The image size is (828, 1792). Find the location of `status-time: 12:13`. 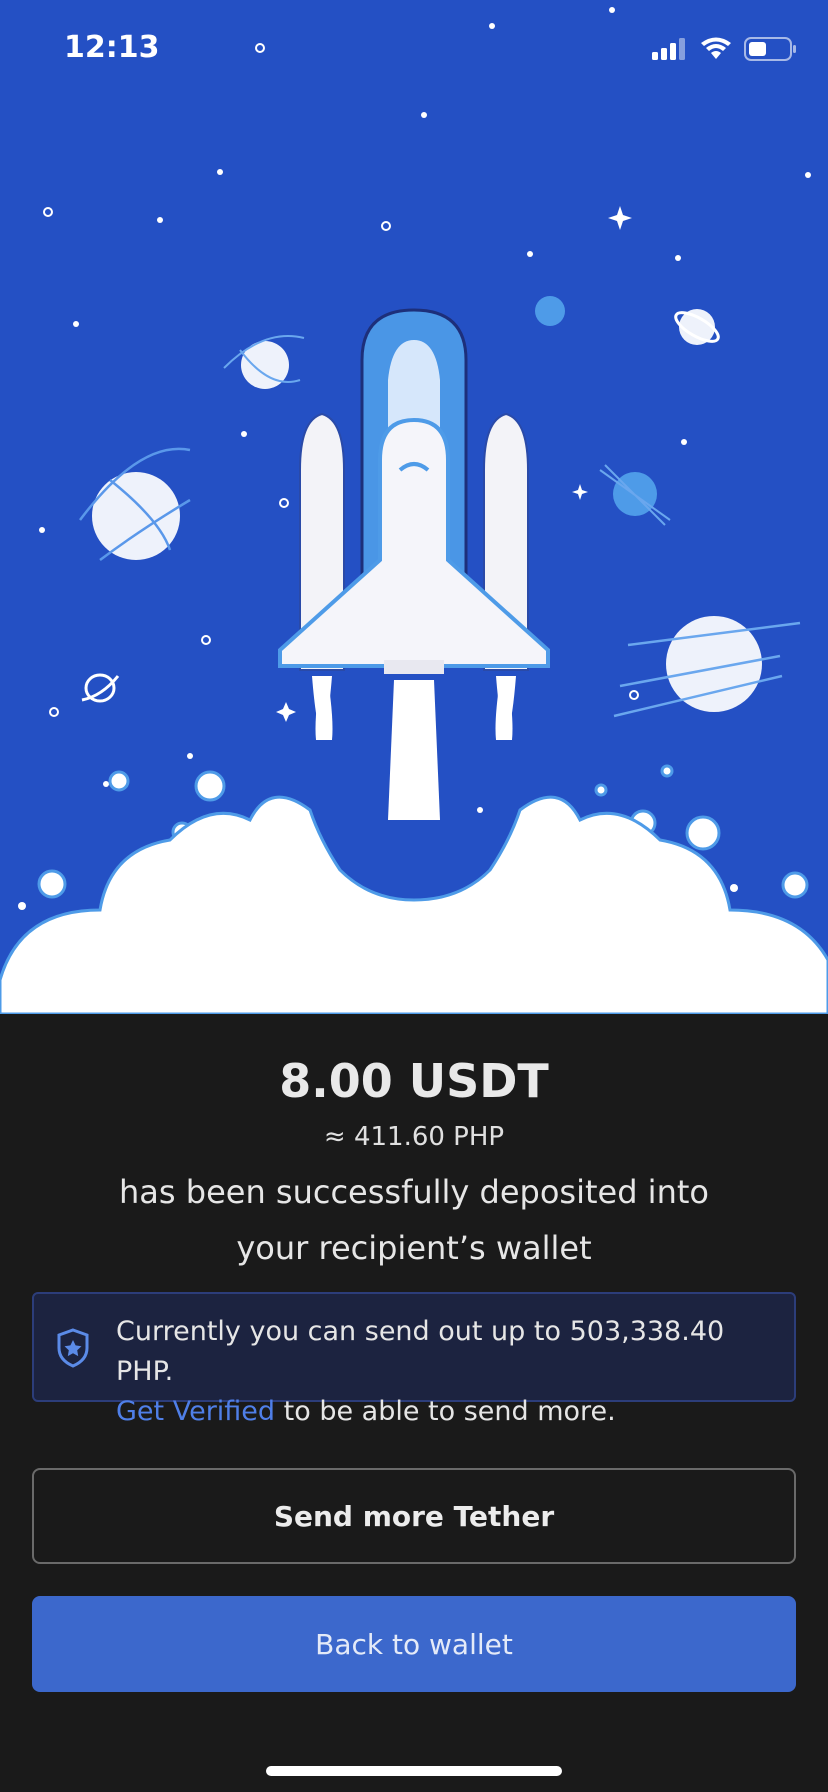

status-time: 12:13 is located at coordinates (112, 47).